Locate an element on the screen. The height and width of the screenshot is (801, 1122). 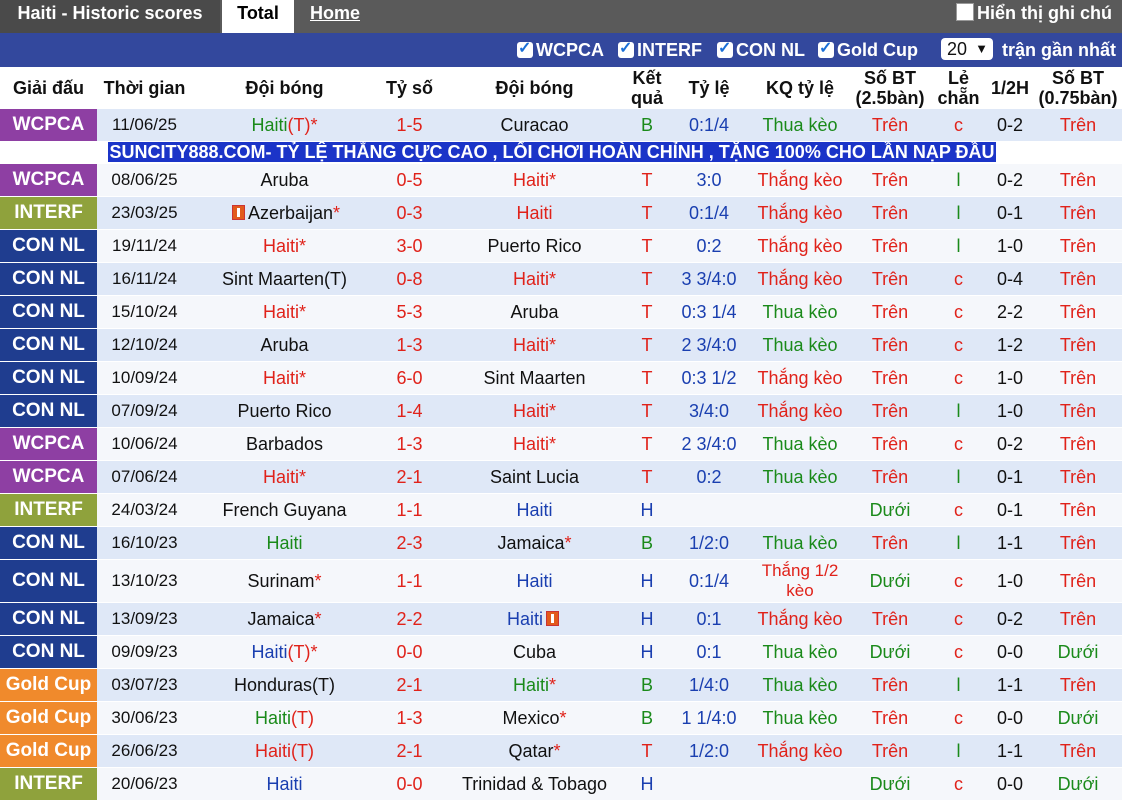
away-team: Mexico* is located at coordinates (534, 718).